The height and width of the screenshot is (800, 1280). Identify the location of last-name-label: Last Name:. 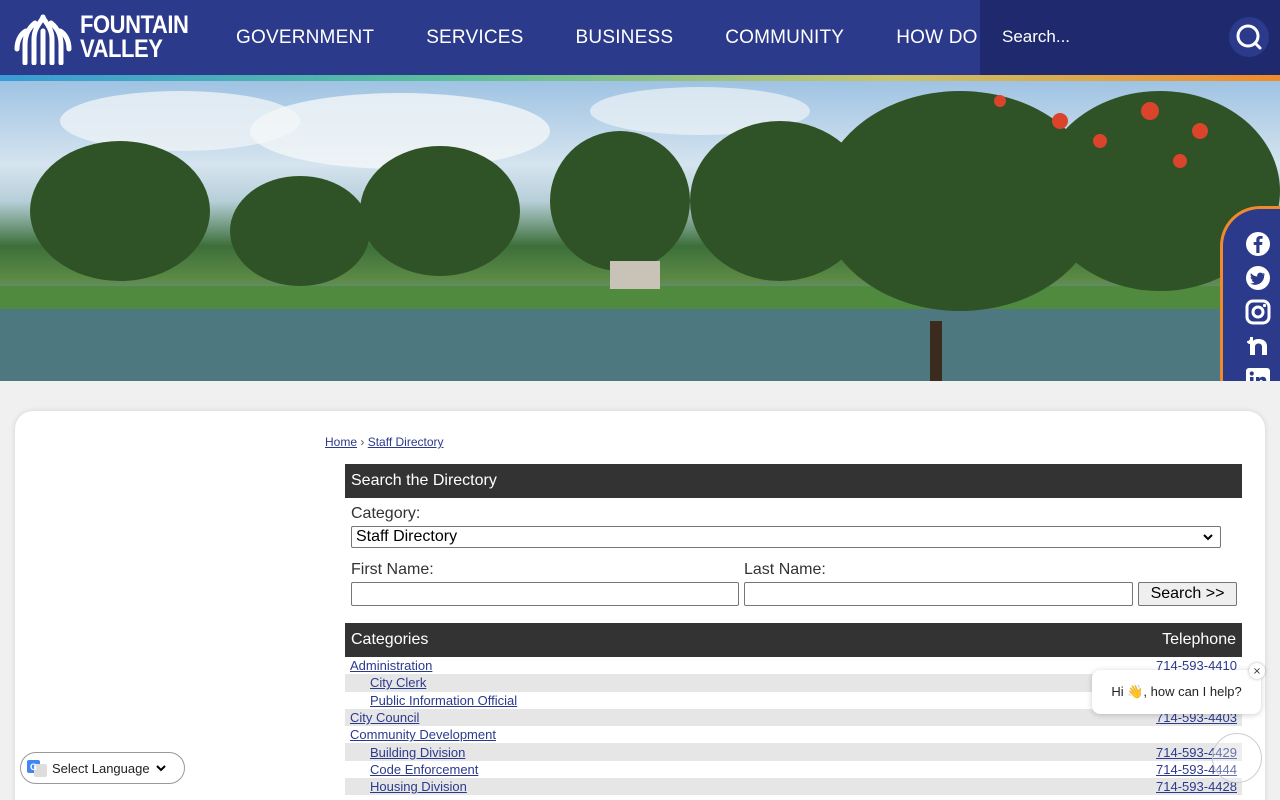
(785, 569).